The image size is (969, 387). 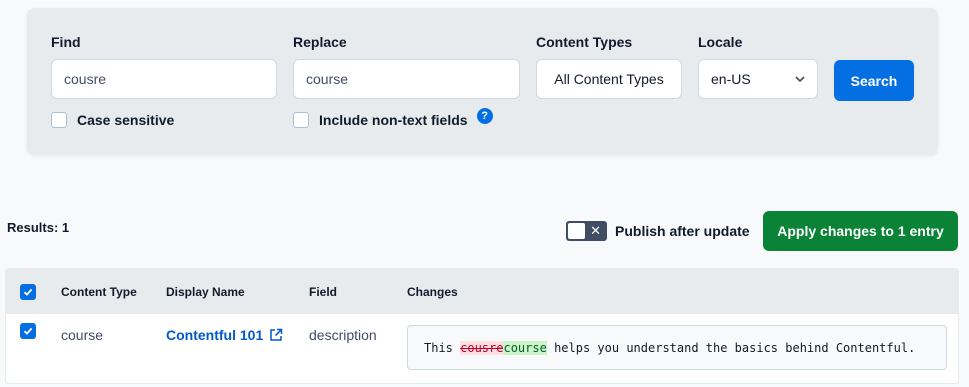 I want to click on table-header: Content Type Display Name Field Changes, so click(x=482, y=291).